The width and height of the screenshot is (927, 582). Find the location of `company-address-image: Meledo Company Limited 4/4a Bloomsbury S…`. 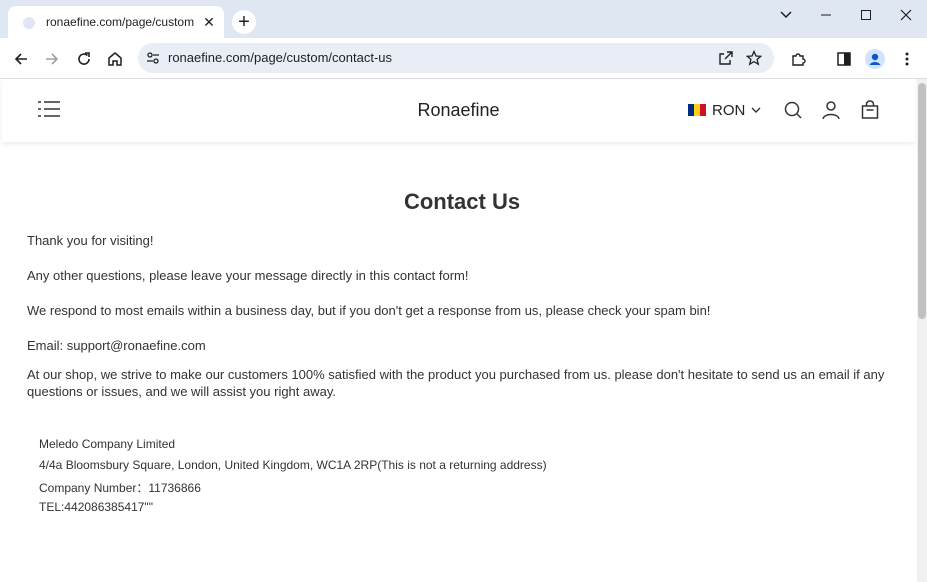

company-address-image: Meledo Company Limited 4/4a Bloomsbury S… is located at coordinates (302, 477).